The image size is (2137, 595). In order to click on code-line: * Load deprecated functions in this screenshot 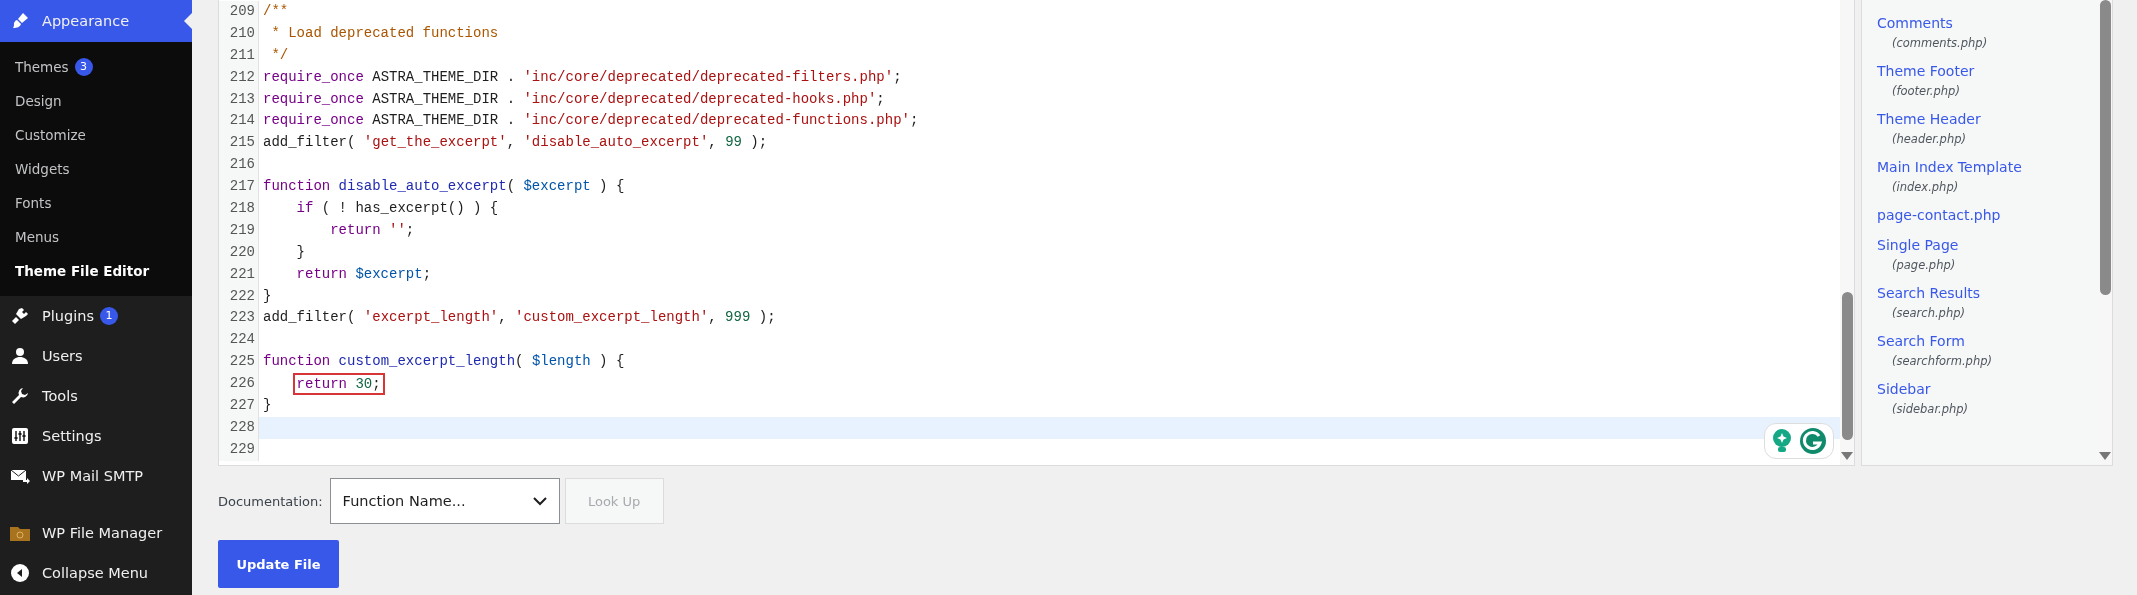, I will do `click(385, 33)`.